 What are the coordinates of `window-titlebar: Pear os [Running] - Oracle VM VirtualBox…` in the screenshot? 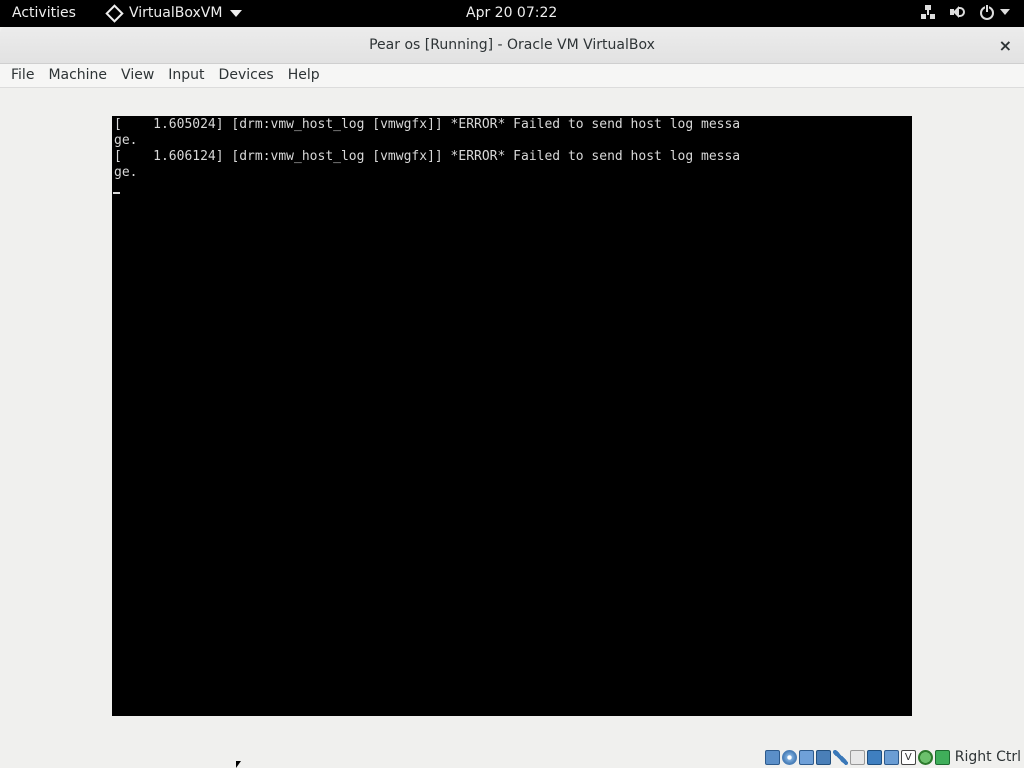 It's located at (512, 45).